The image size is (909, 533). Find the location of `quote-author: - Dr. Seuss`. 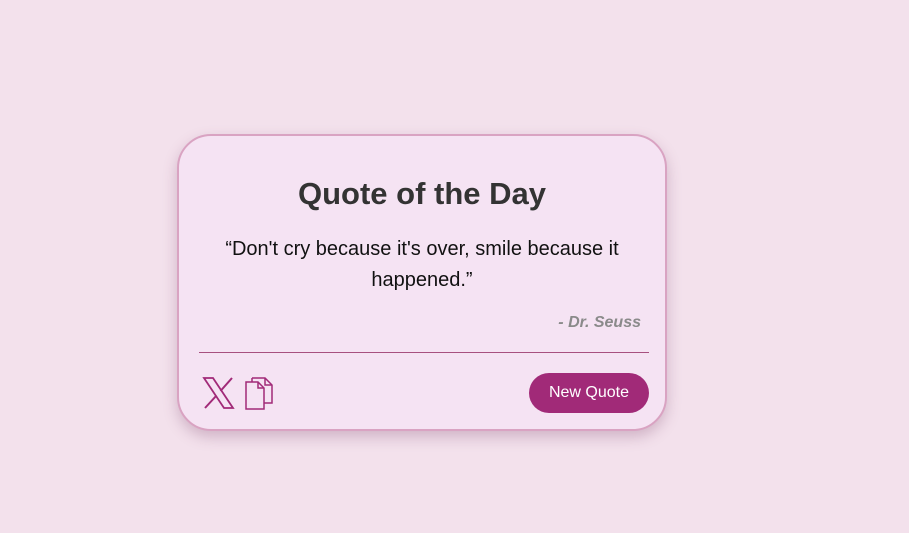

quote-author: - Dr. Seuss is located at coordinates (599, 322).